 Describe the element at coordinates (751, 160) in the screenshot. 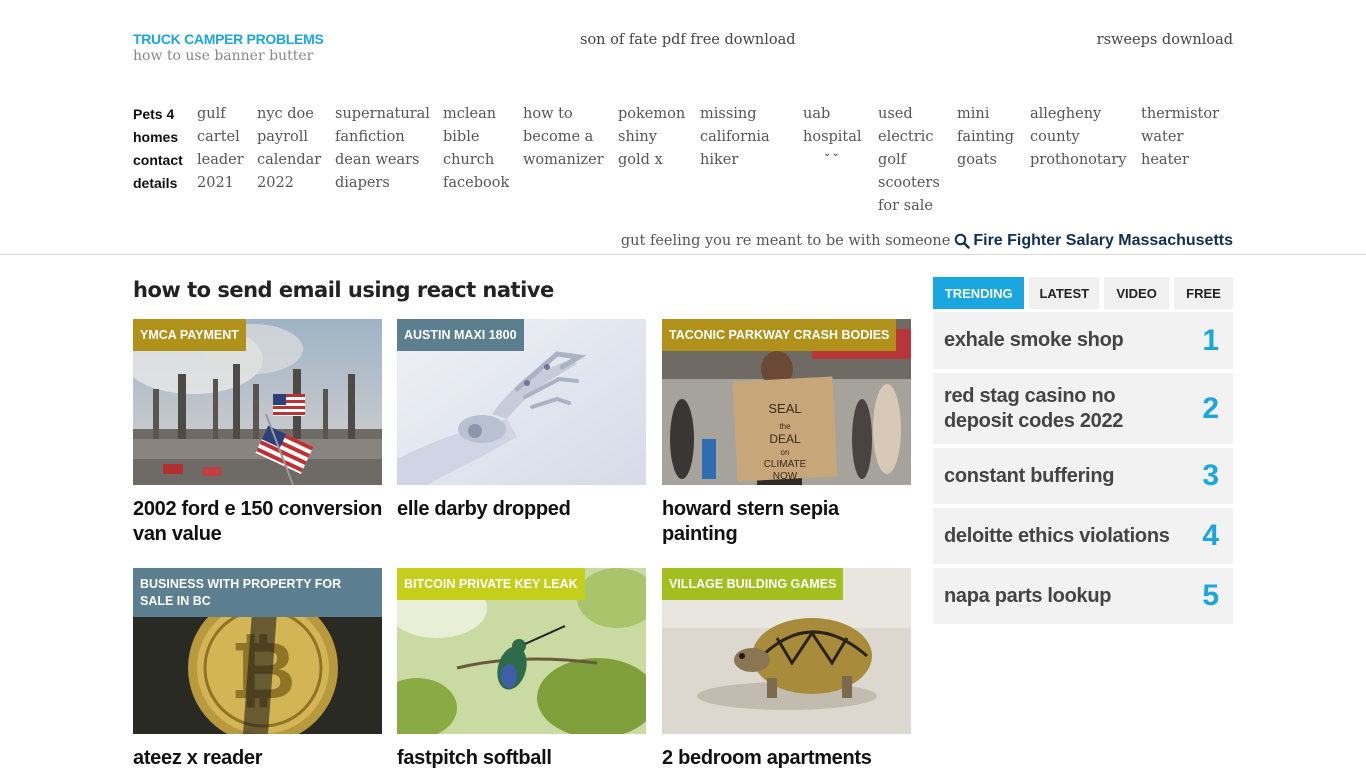

I see `nav-item-missing-hiker: missing california hiker` at that location.